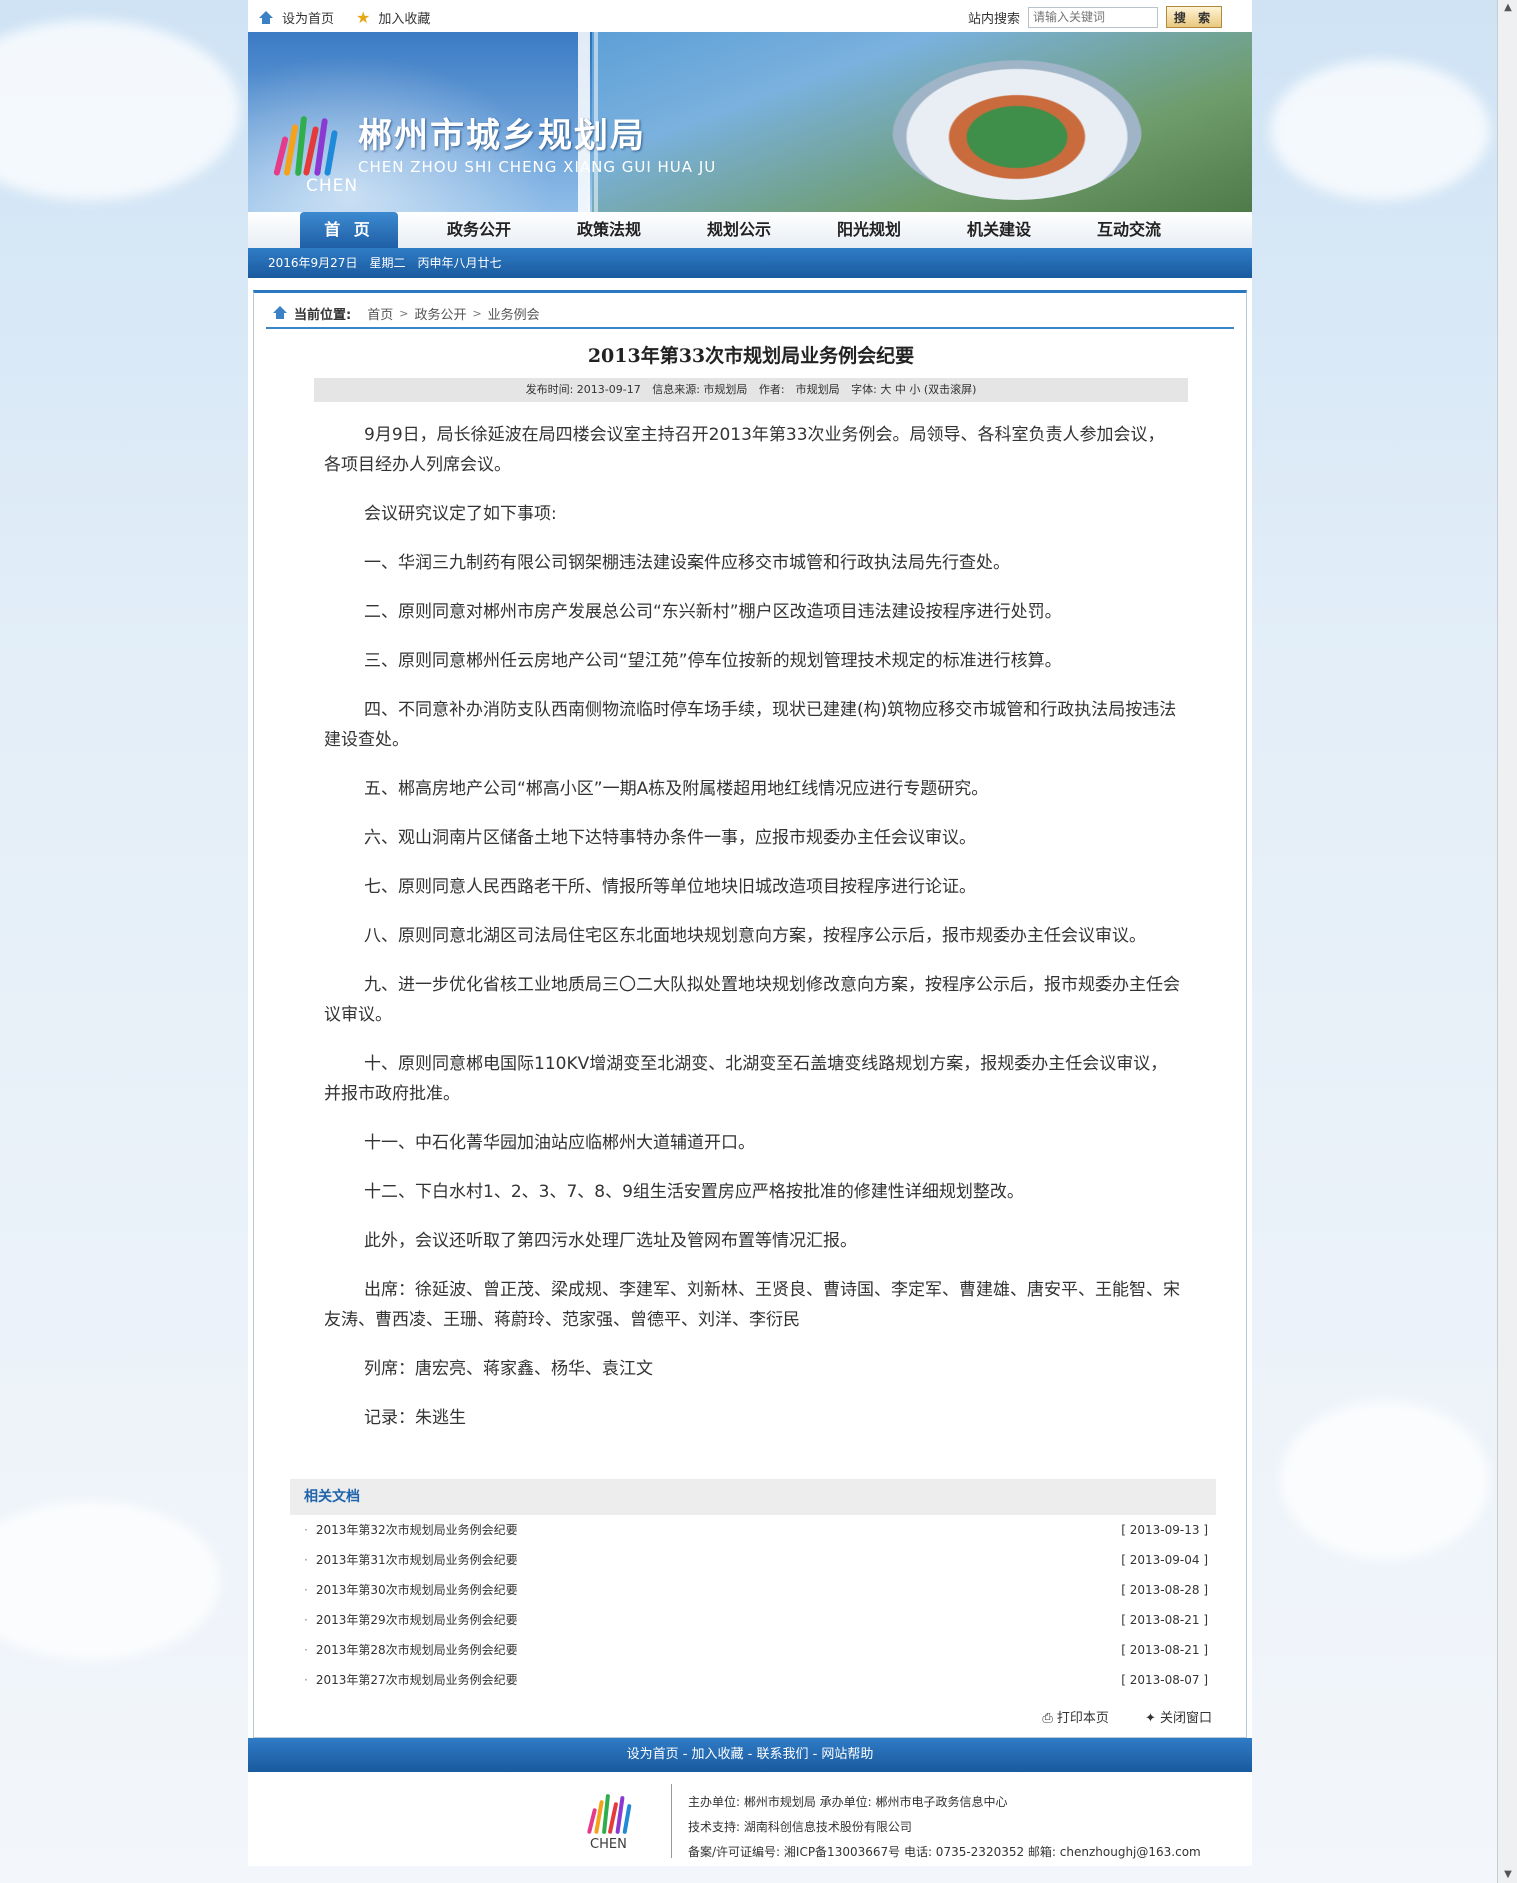  I want to click on search-label: 站内搜索, so click(993, 19).